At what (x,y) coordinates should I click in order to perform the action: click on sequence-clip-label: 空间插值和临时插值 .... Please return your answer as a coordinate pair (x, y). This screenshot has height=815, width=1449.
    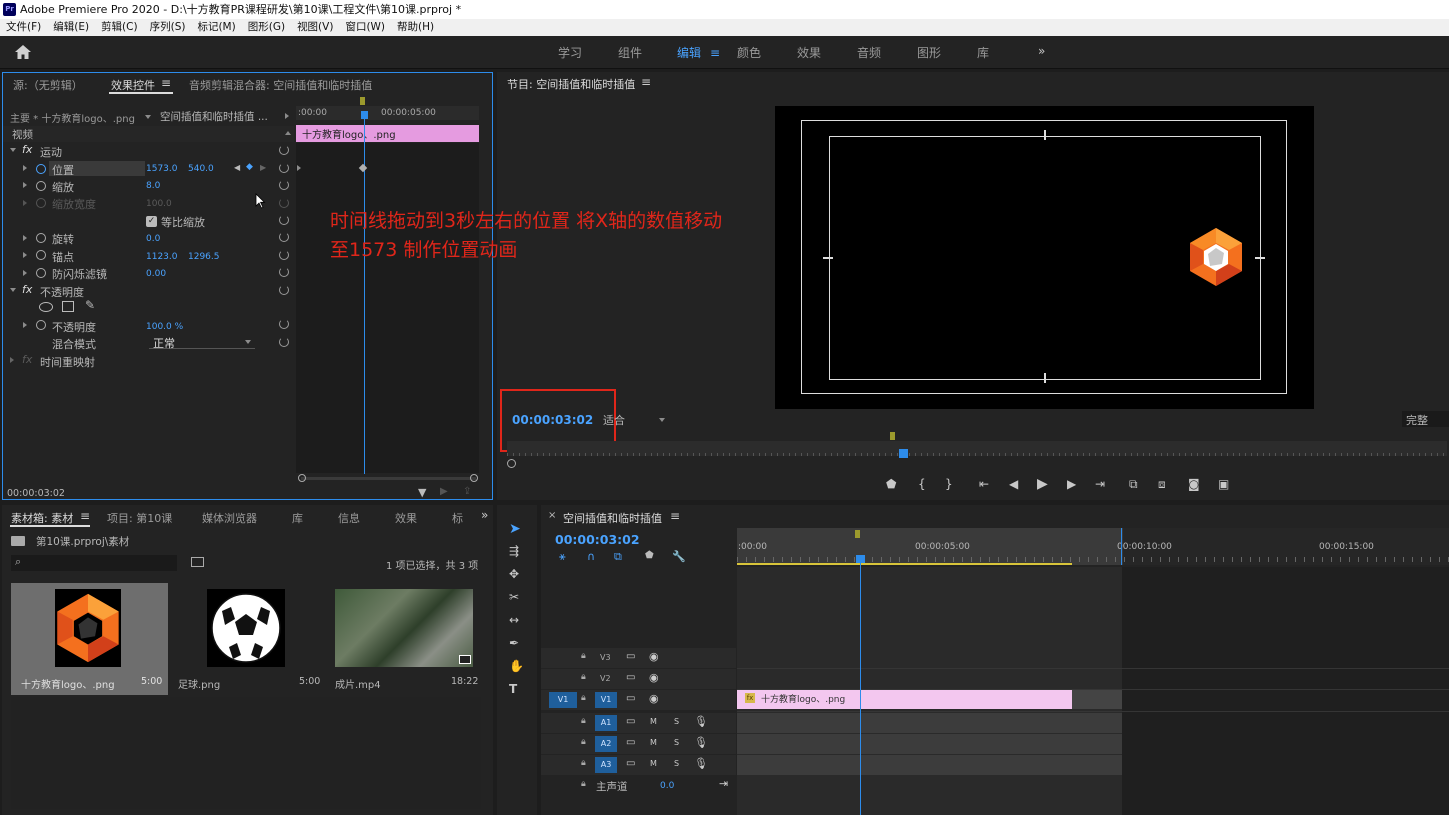
    Looking at the image, I should click on (214, 116).